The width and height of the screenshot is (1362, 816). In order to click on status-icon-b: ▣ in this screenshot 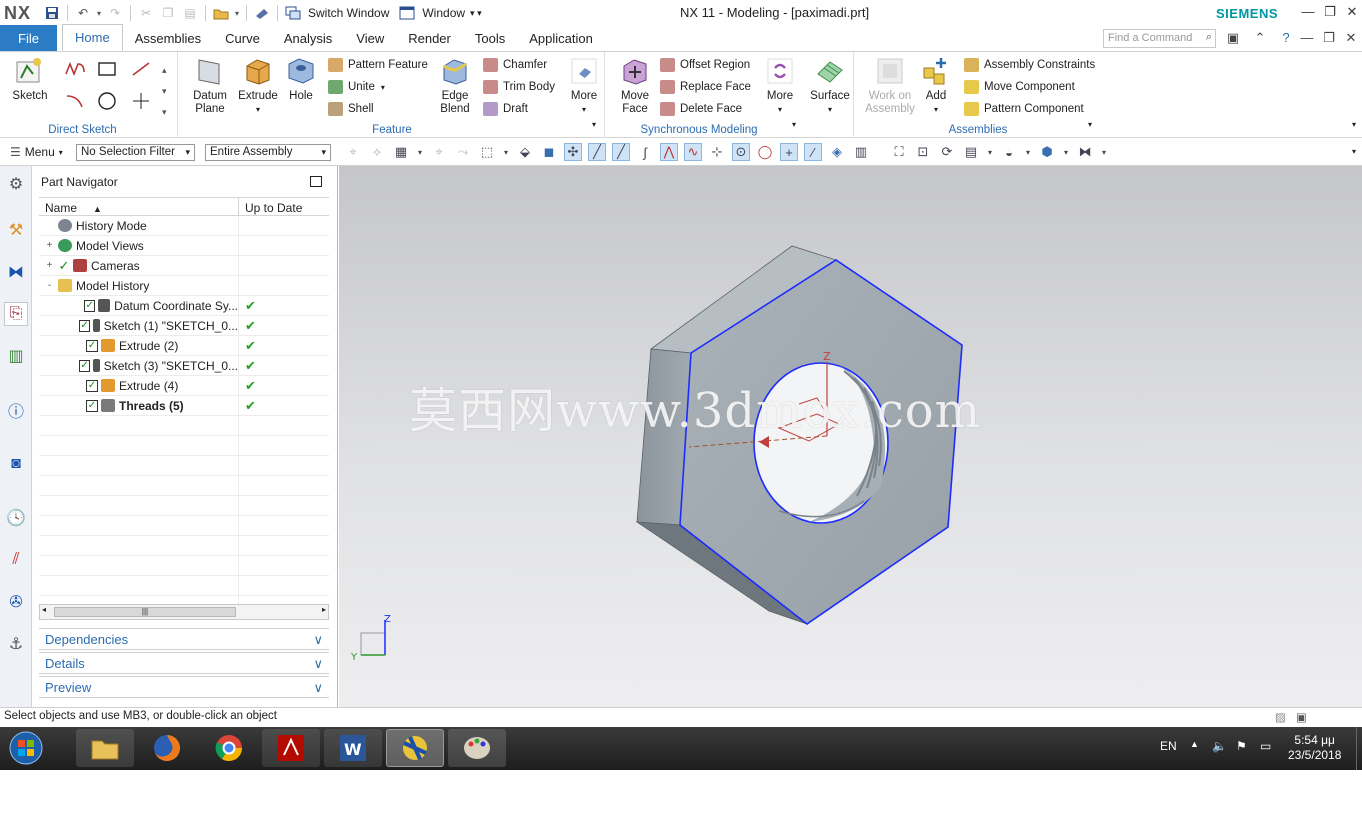, I will do `click(1301, 717)`.